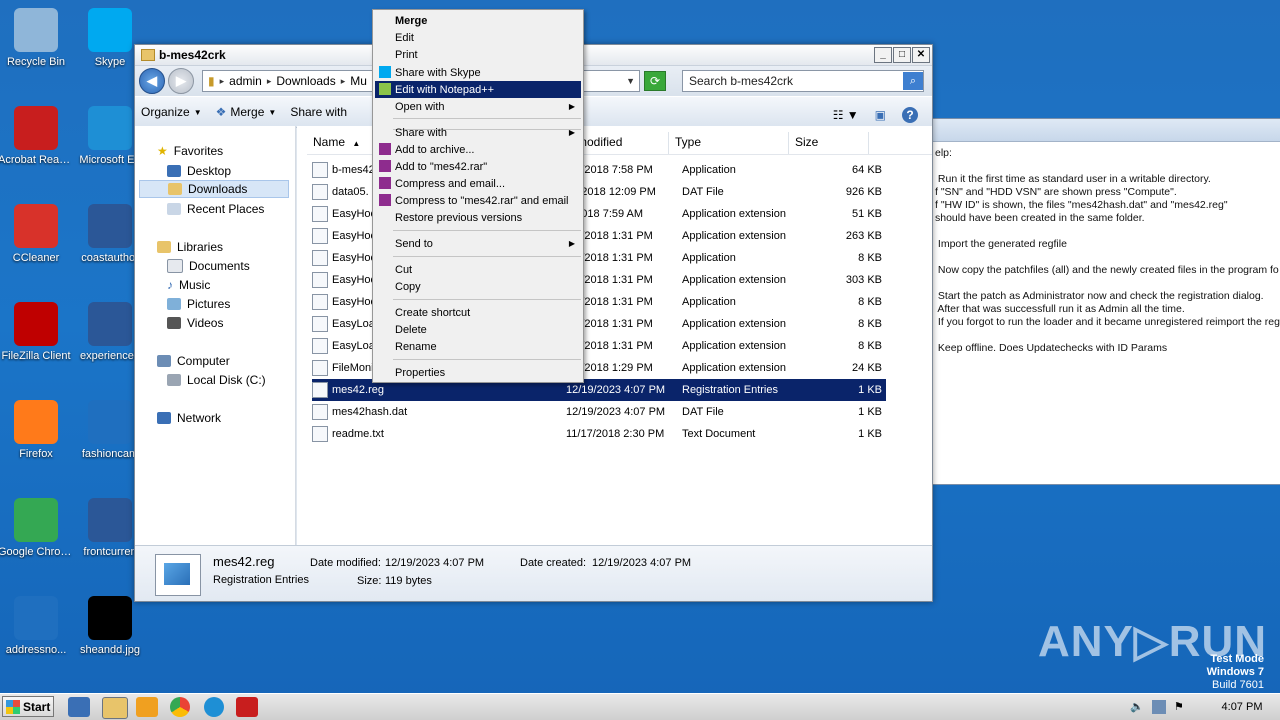  I want to click on search-icon: ⌕, so click(913, 81).